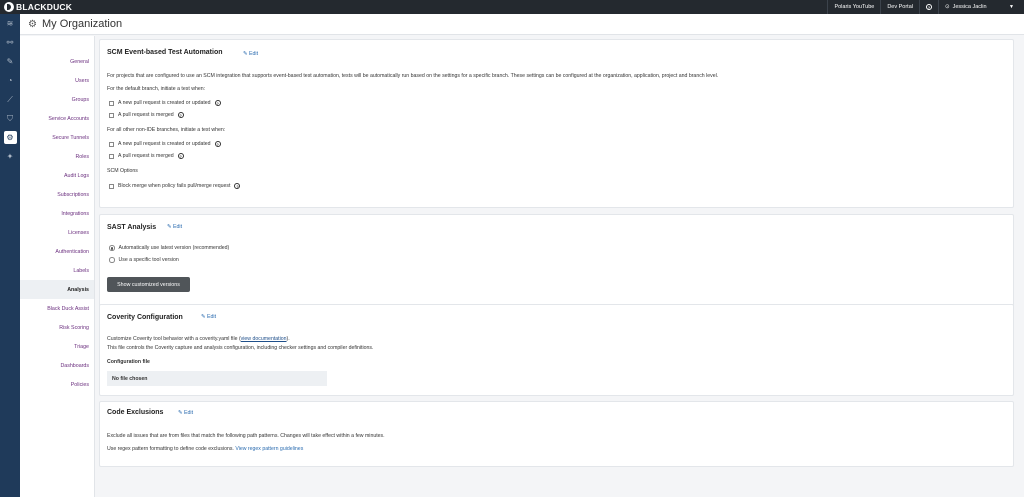 The height and width of the screenshot is (497, 1024). What do you see at coordinates (57, 346) in the screenshot?
I see `subnav-item-triage: Triage` at bounding box center [57, 346].